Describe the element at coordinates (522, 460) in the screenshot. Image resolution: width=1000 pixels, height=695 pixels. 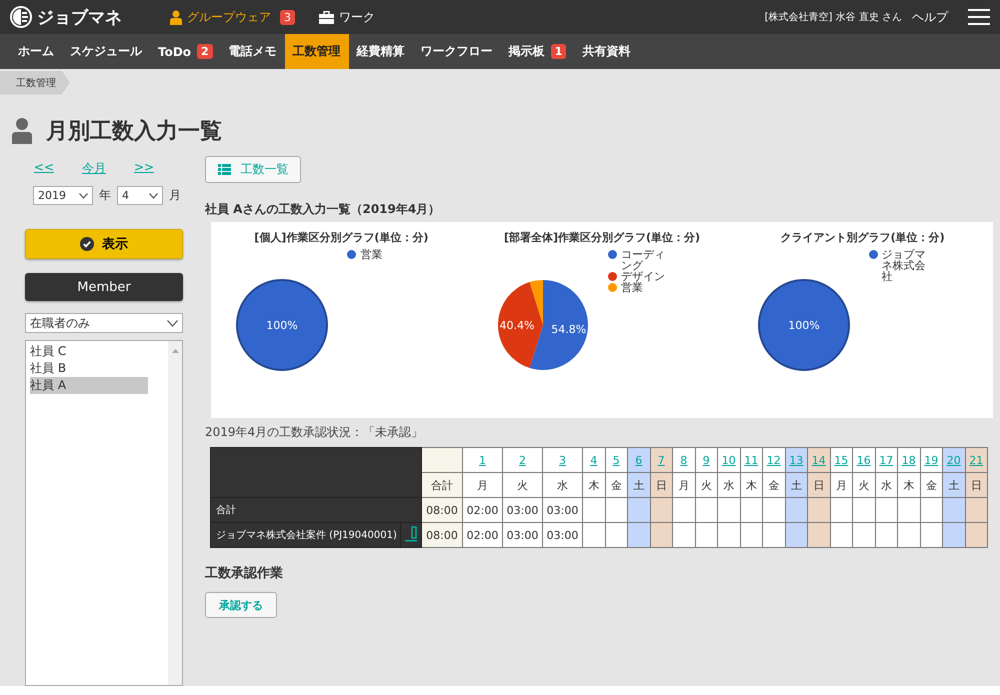
I see `day-link: 2` at that location.